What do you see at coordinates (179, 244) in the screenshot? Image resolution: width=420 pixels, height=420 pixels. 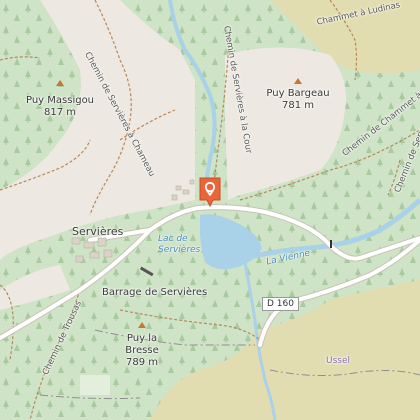 I see `lake-label: Lac de Servières` at bounding box center [179, 244].